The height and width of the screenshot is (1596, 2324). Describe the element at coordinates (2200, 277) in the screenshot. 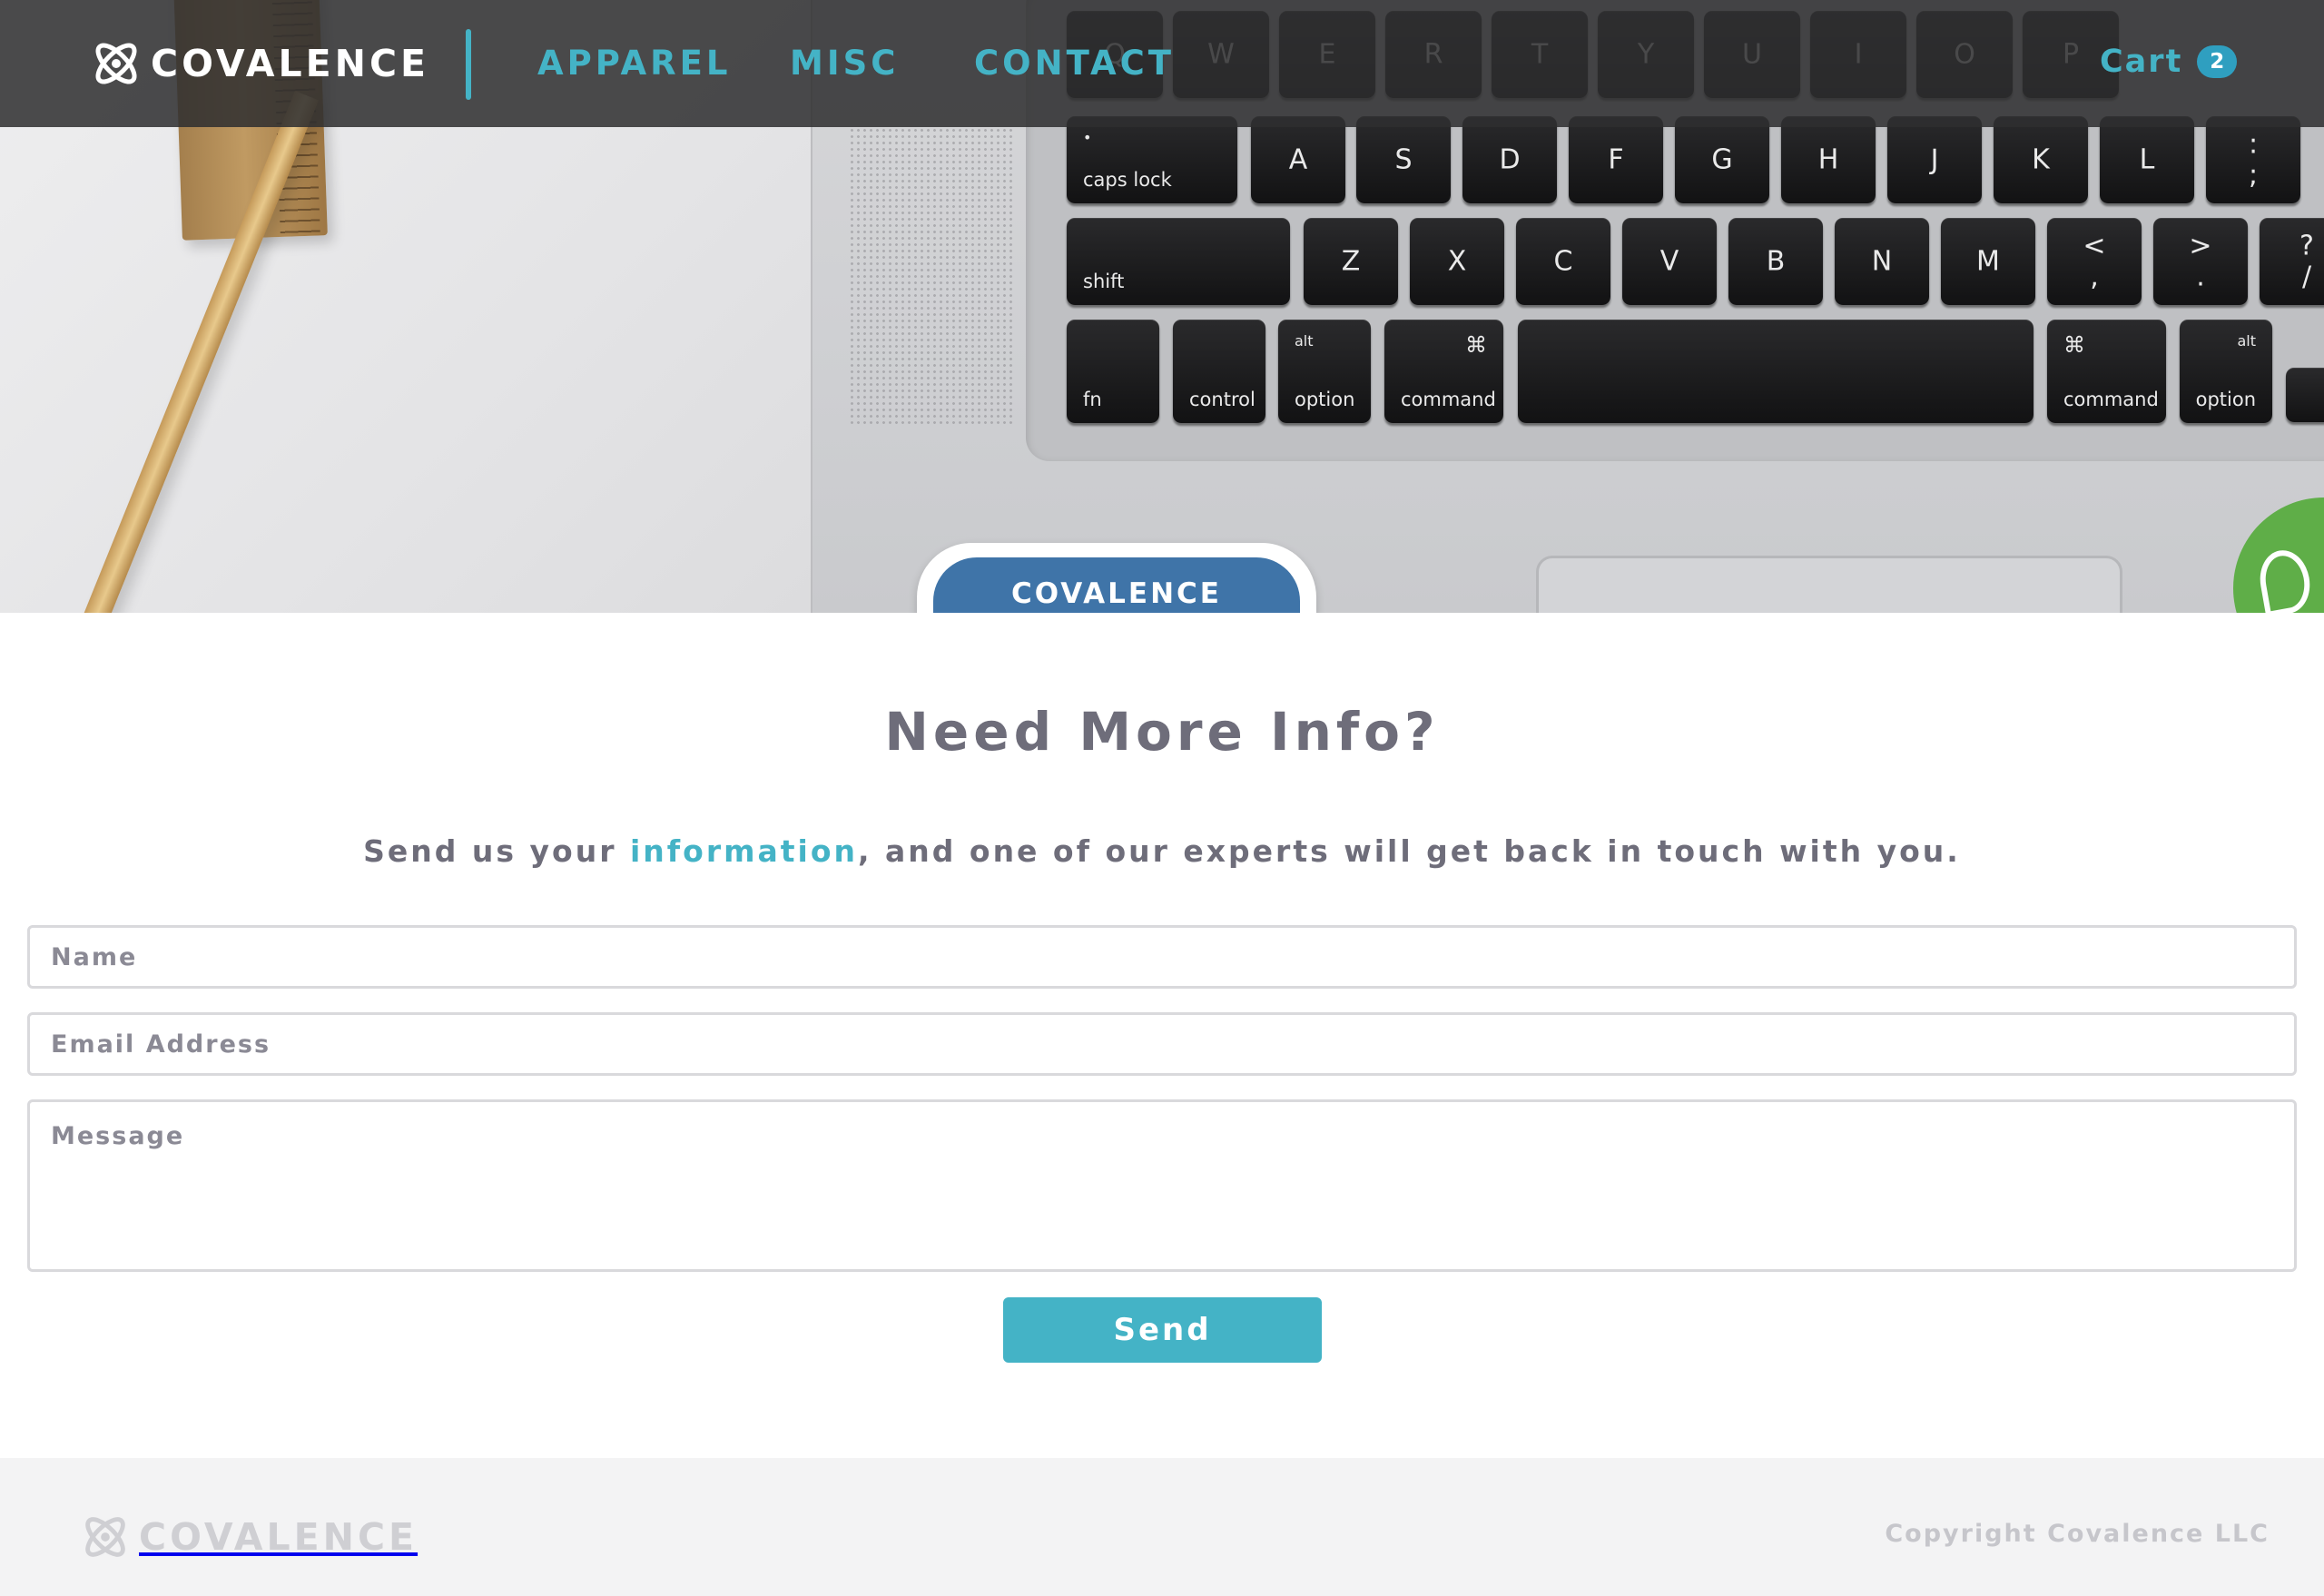

I see `key-label-bottom: .` at that location.